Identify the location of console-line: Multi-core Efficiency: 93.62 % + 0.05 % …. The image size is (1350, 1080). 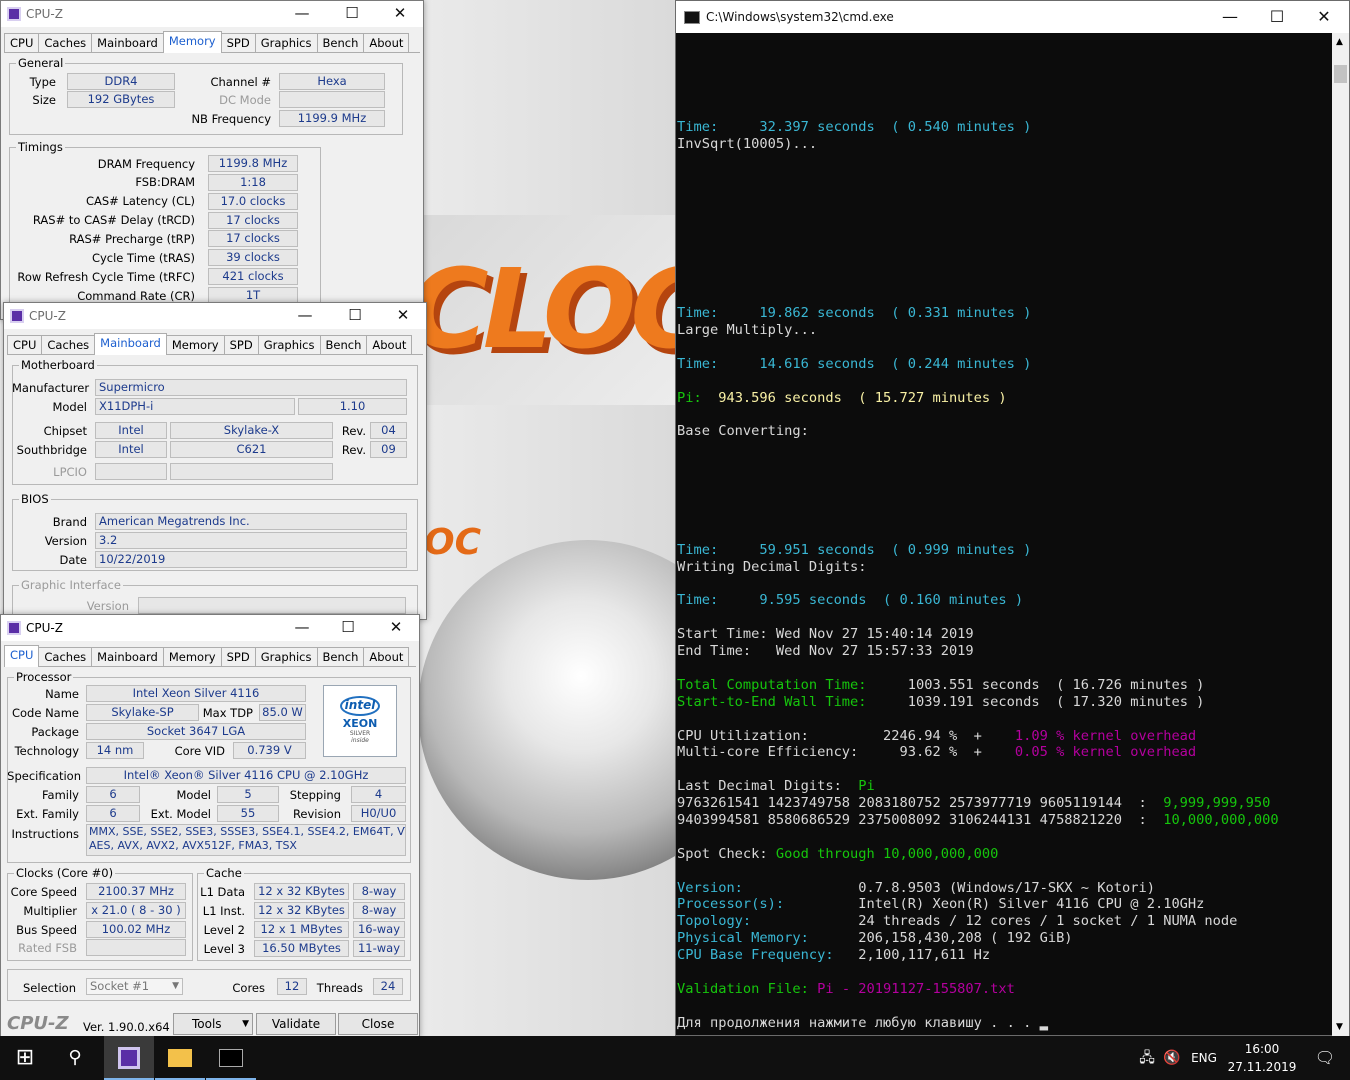
(1004, 752).